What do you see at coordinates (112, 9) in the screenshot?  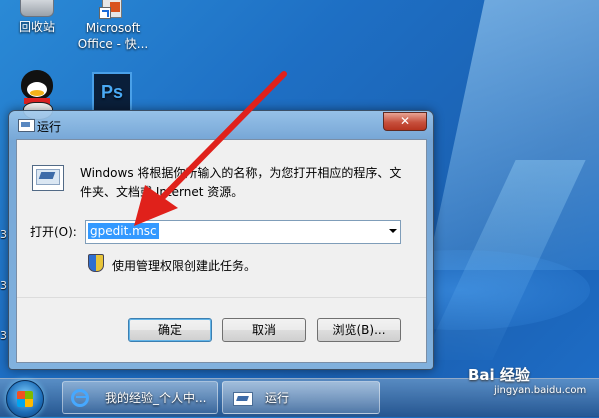 I see `office-shortcut-icon` at bounding box center [112, 9].